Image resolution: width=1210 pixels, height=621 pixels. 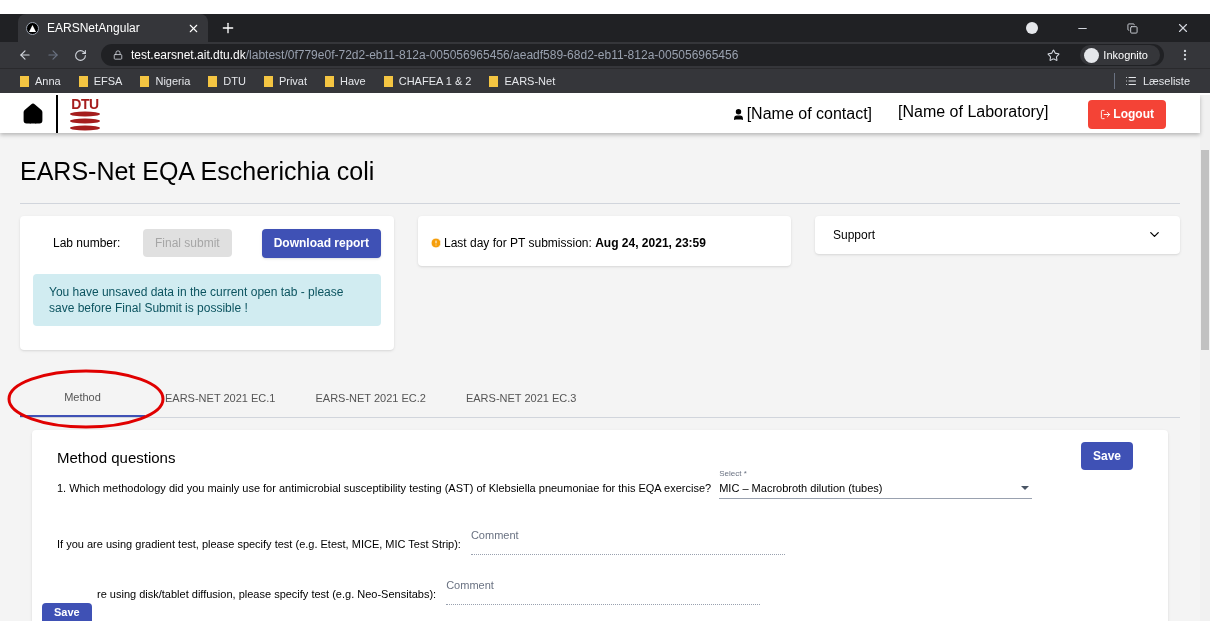 What do you see at coordinates (116, 457) in the screenshot?
I see `method-questions-title: Method questions` at bounding box center [116, 457].